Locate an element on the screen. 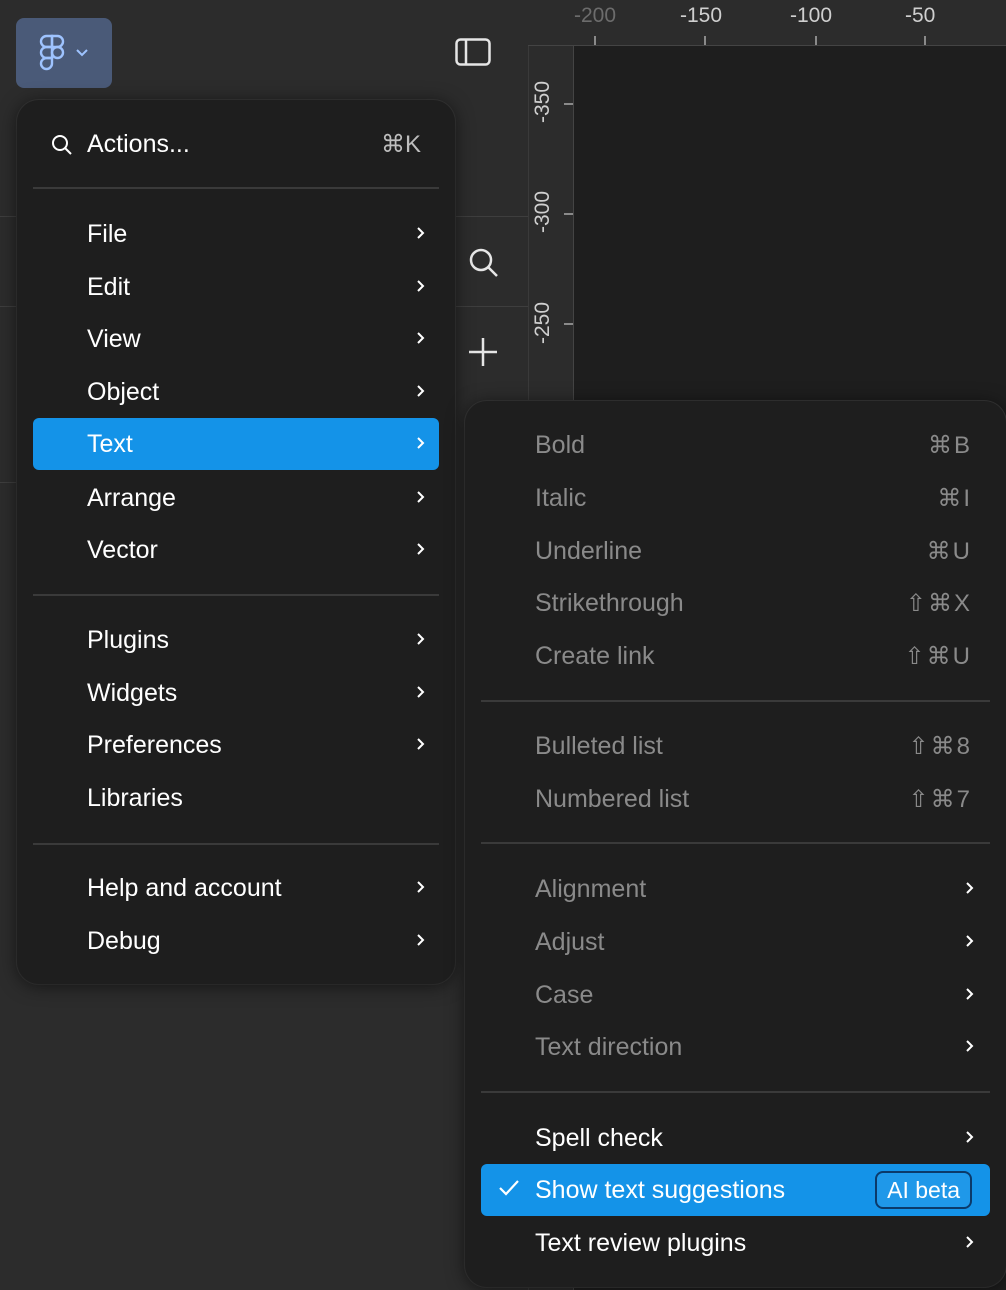  submenu-item-alignment: Alignment is located at coordinates (735, 889).